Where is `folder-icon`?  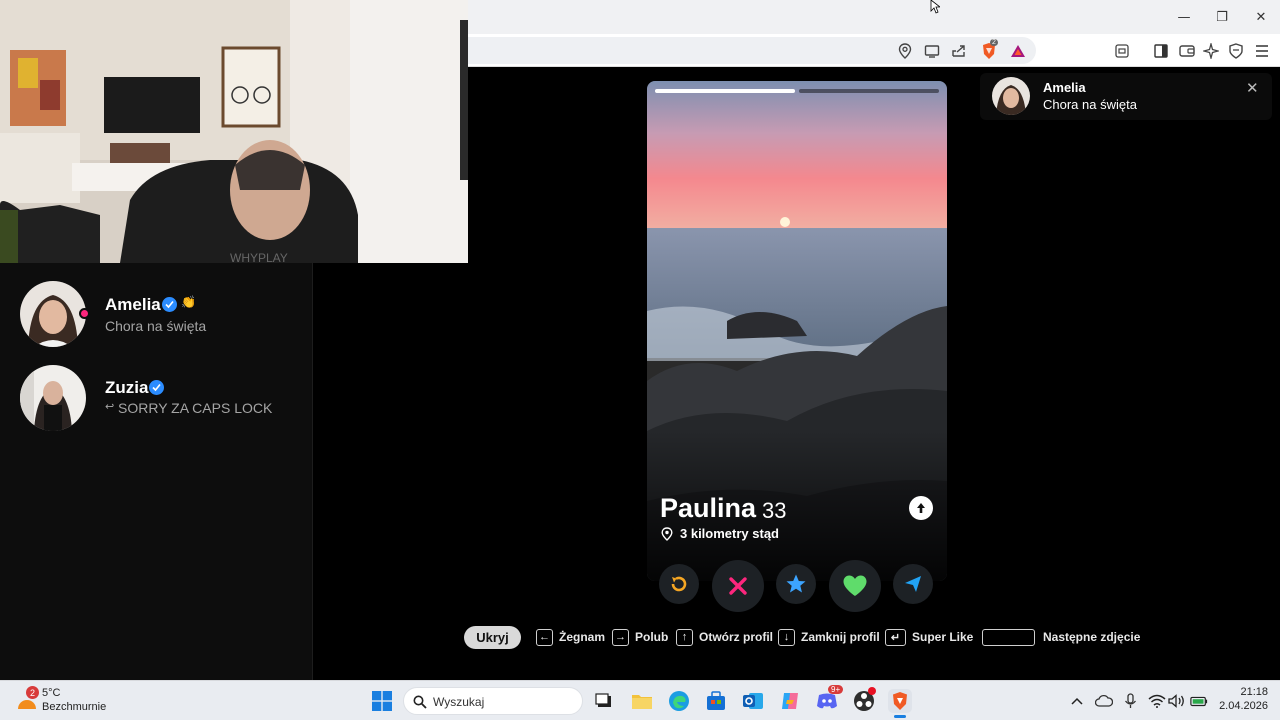
folder-icon is located at coordinates (642, 702).